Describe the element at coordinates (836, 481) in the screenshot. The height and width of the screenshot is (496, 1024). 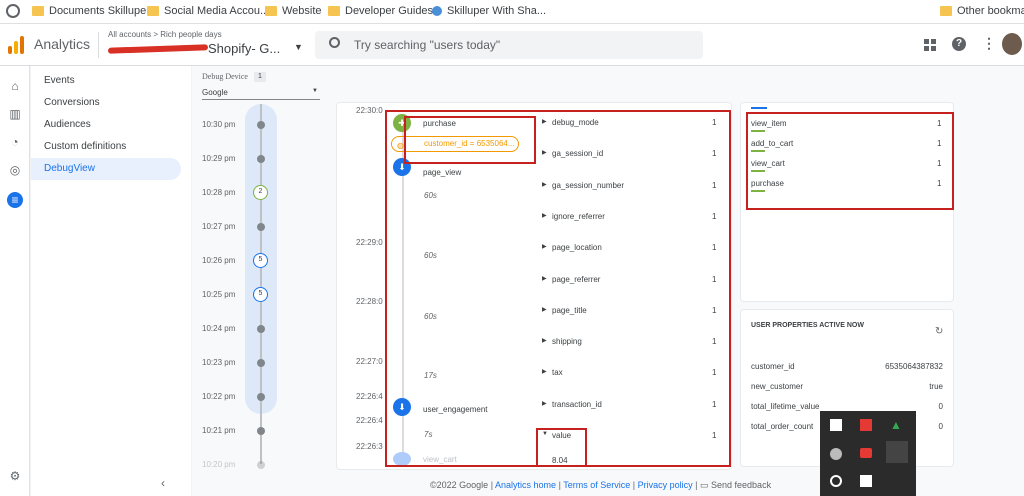
I see `app-g-icon` at that location.